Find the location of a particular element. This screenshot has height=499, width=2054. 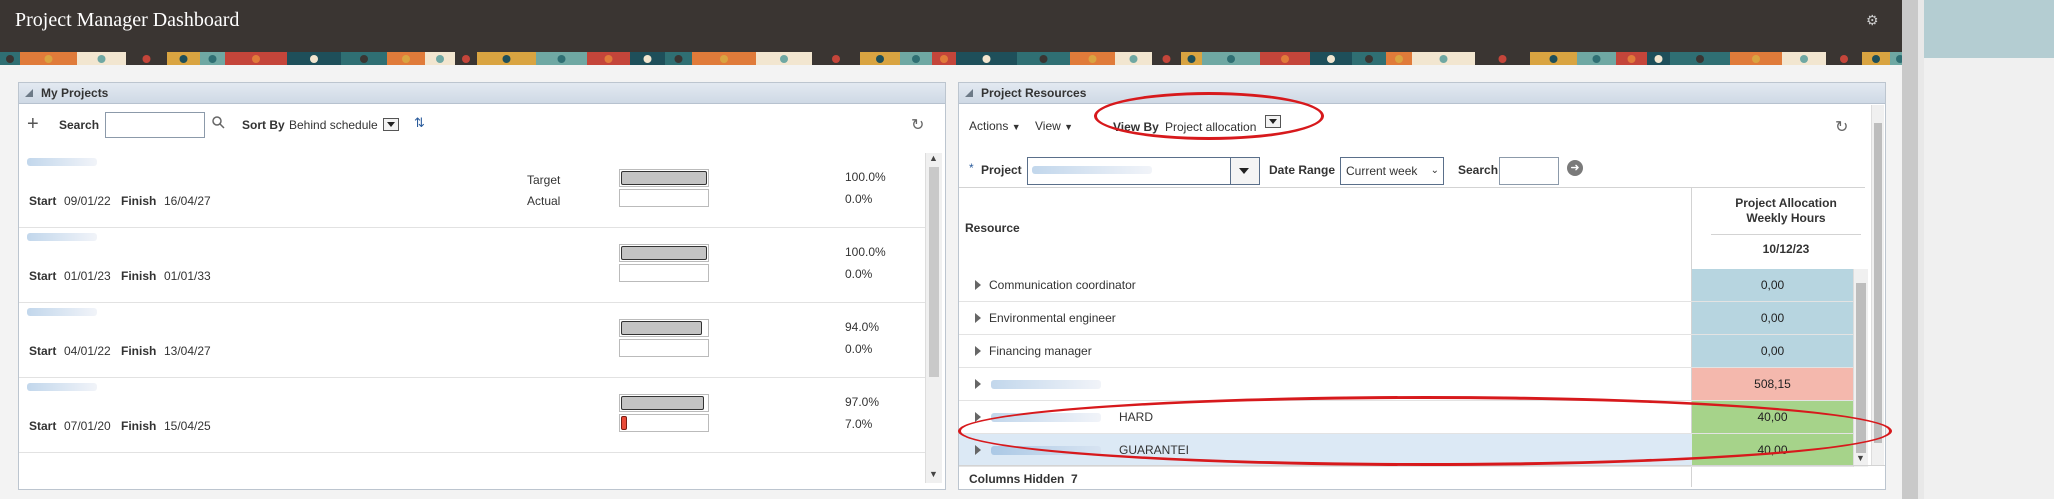

sort-by-value: Behind schedule is located at coordinates (333, 125).